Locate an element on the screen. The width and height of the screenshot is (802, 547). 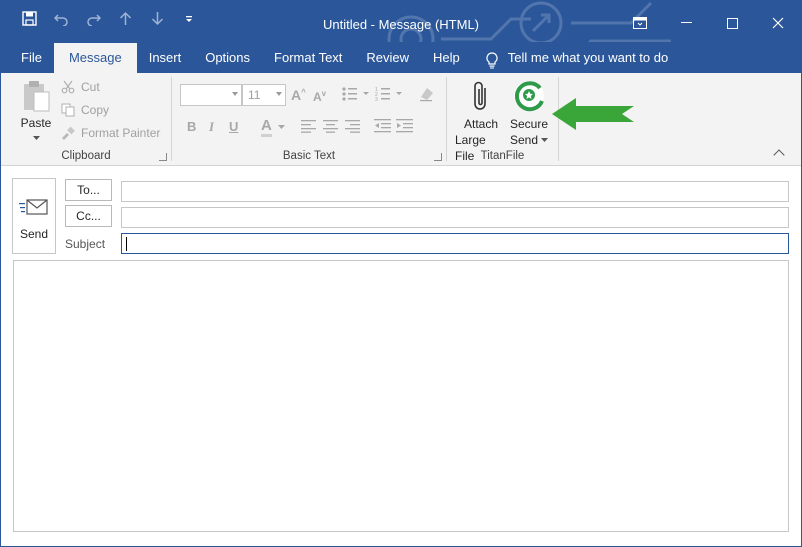
redo-icon is located at coordinates (93, 19).